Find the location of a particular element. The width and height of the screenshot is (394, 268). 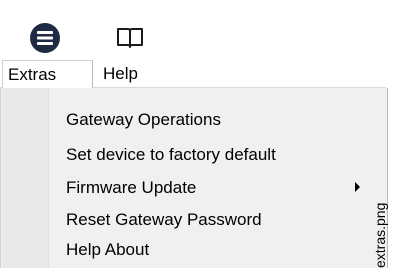

menu-item-reset-gateway-password: Reset Gateway Password is located at coordinates (216, 220).